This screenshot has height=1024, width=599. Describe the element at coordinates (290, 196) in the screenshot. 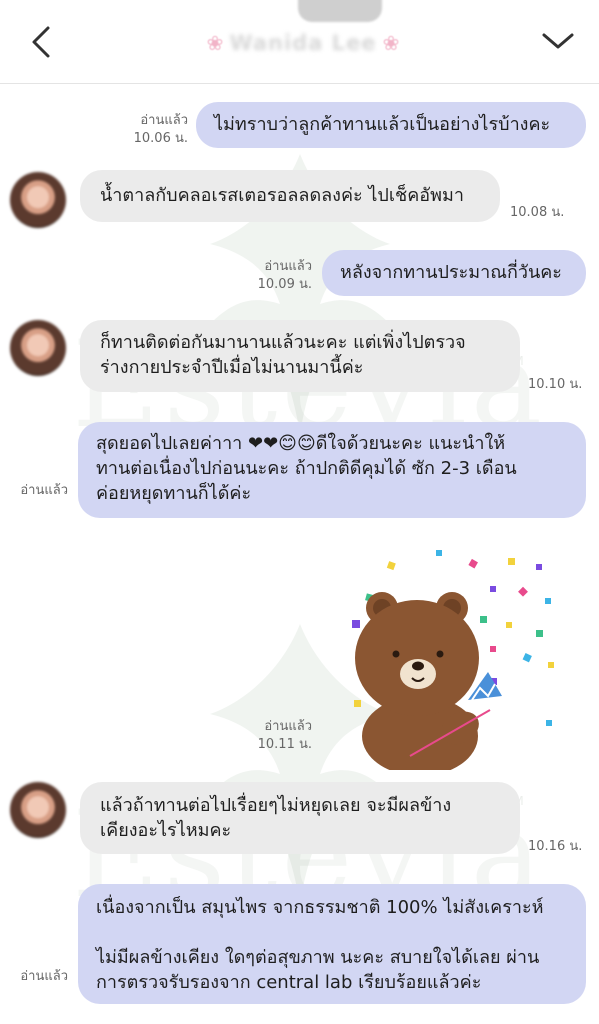

I see `message-bubble-incoming: น้ำตาลกับคลอเรสเตอรอลลดลงค่ะ ไปเช็คอัพมา` at that location.